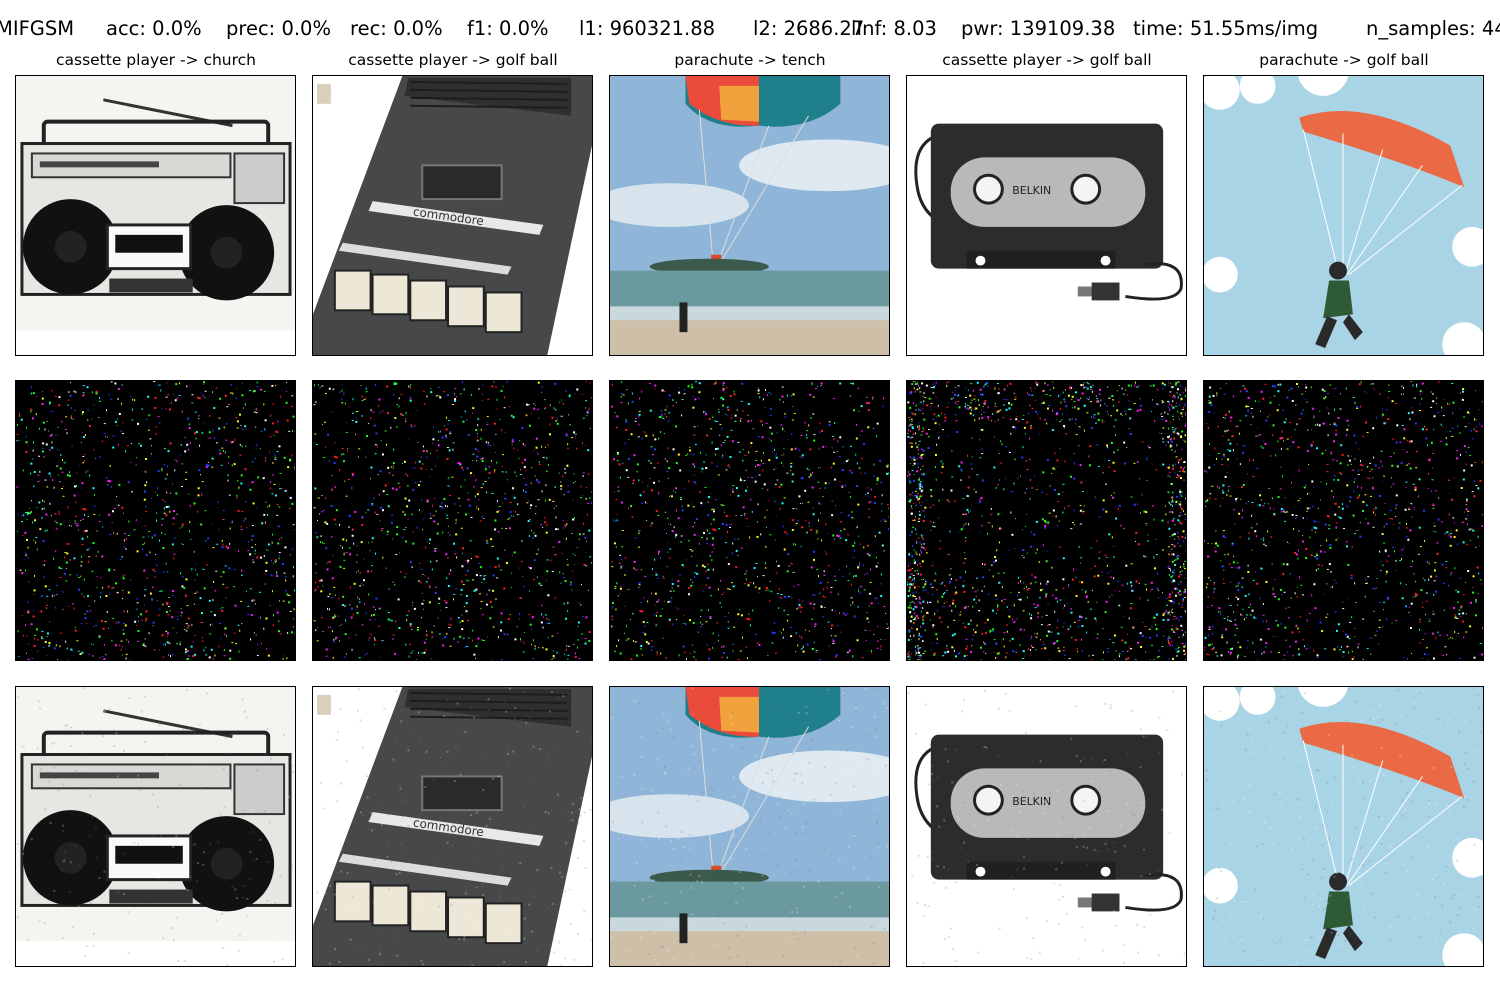 The image size is (1500, 1000). Describe the element at coordinates (453, 60) in the screenshot. I see `column-title-2: cassette player -> golf ball` at that location.